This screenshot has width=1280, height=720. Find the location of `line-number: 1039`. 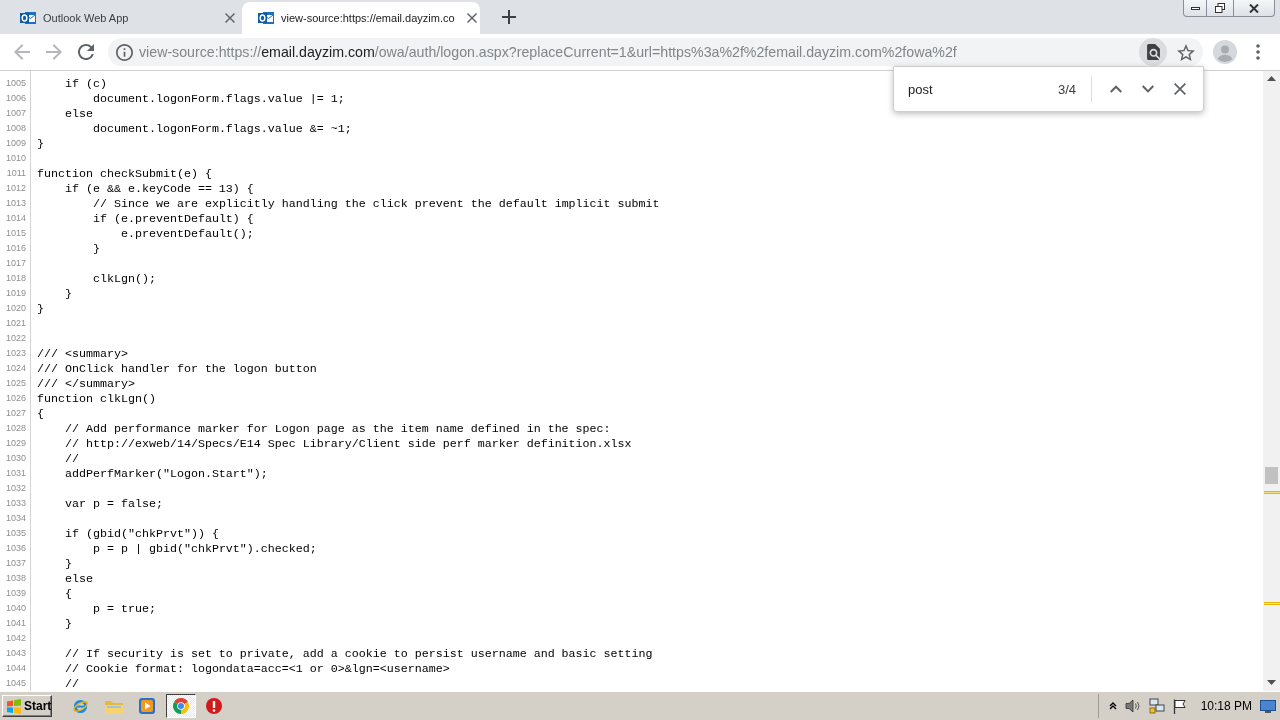

line-number: 1039 is located at coordinates (15, 593).